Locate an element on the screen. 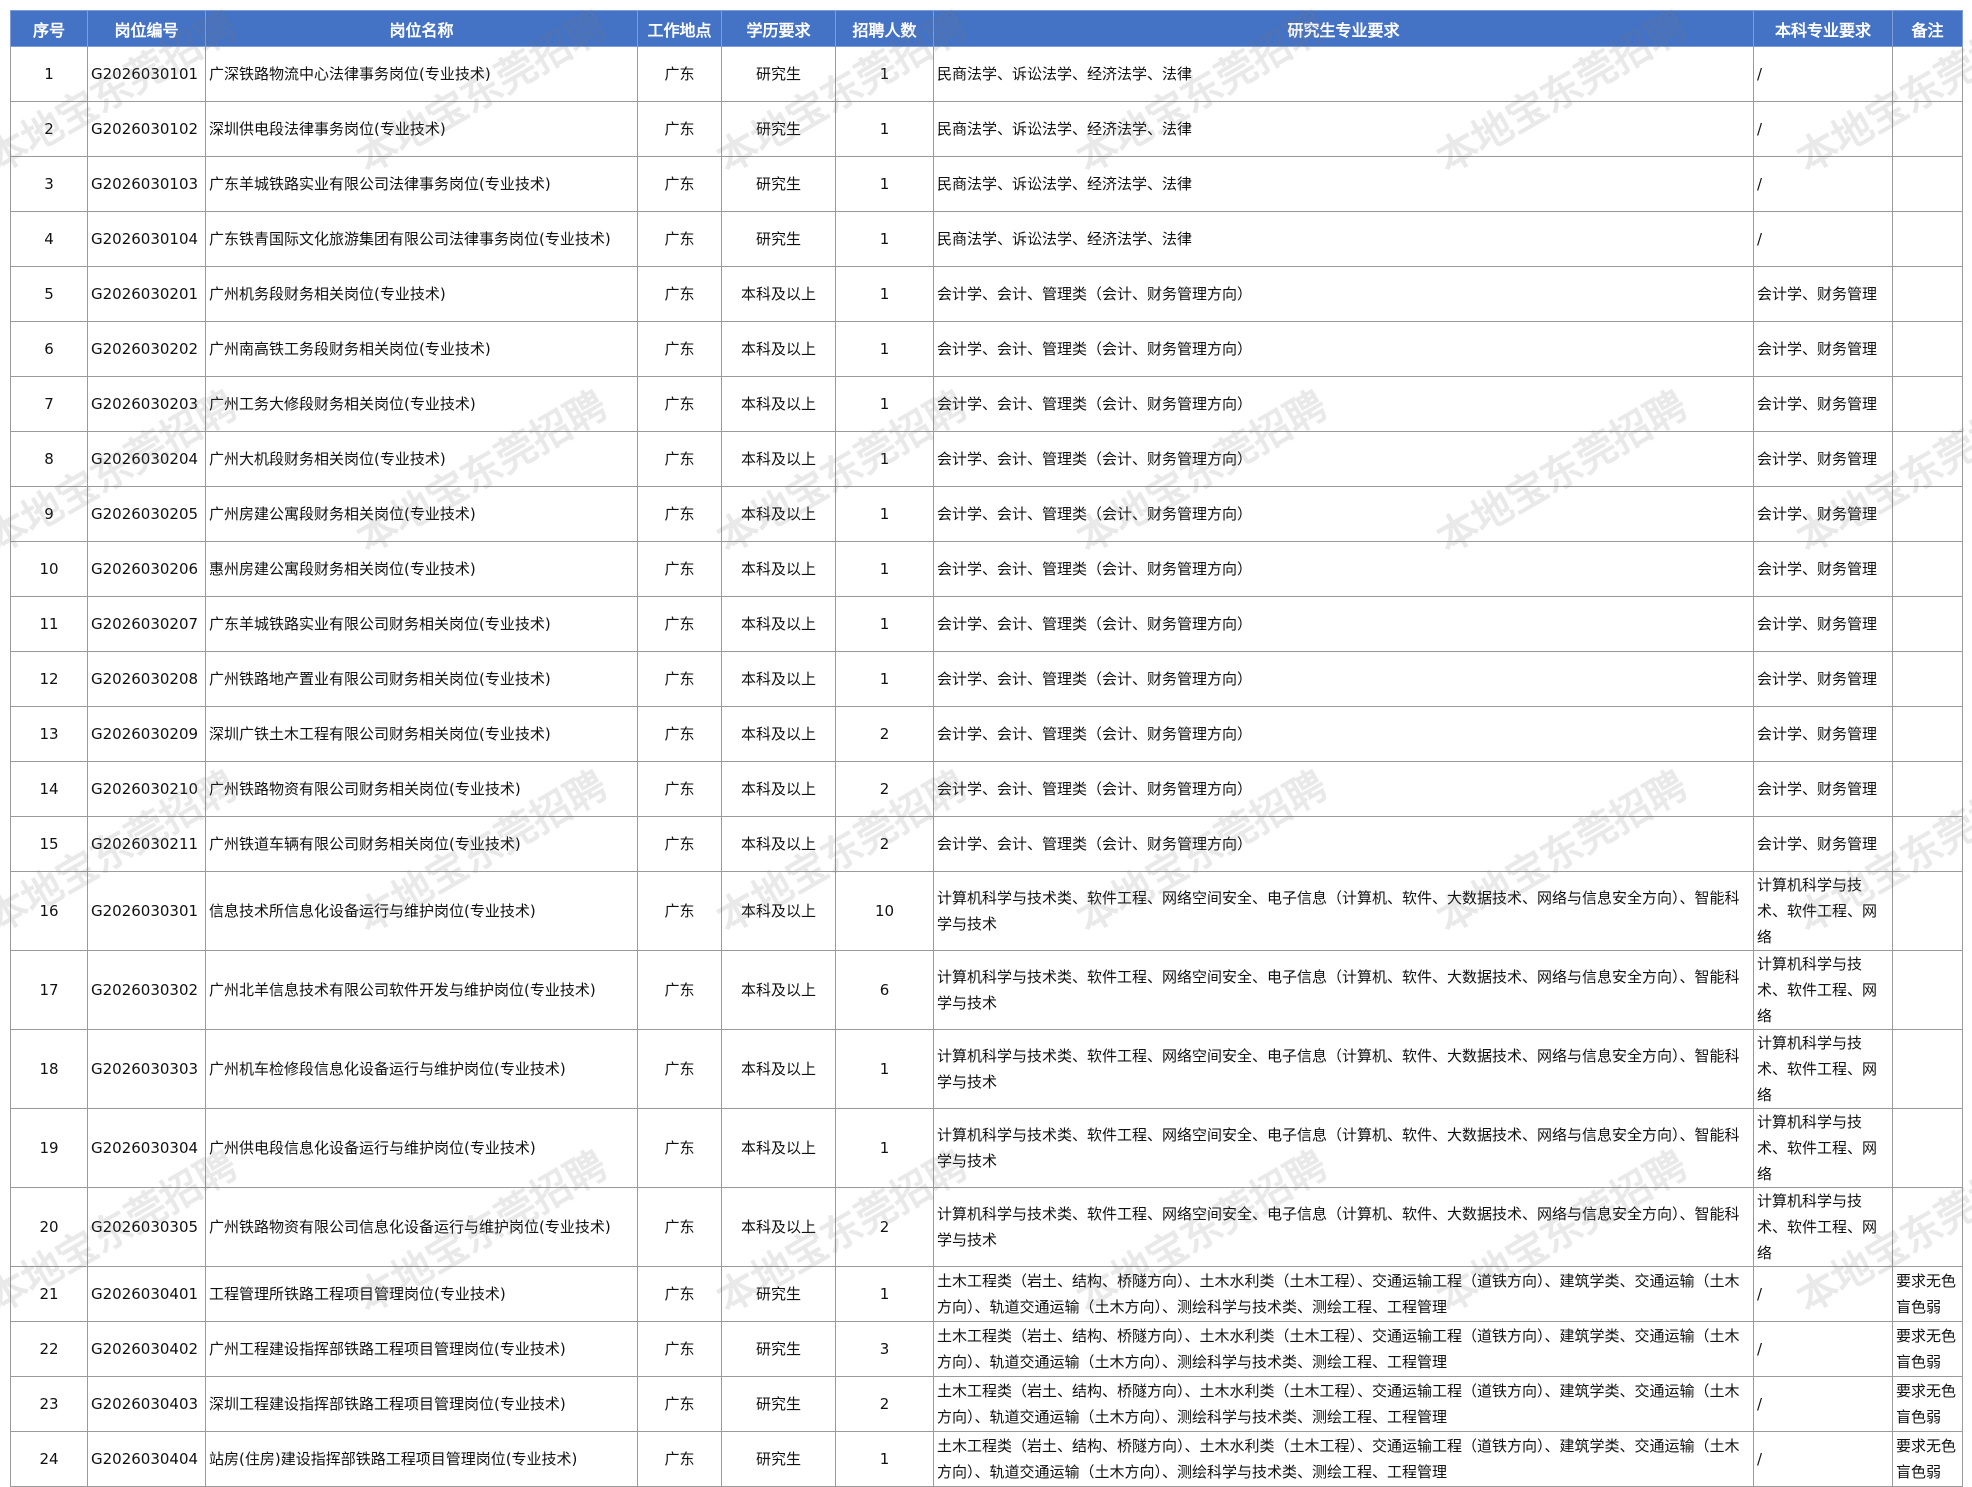 Image resolution: width=1972 pixels, height=1487 pixels. cell-position-code: G2026030207 is located at coordinates (146, 624).